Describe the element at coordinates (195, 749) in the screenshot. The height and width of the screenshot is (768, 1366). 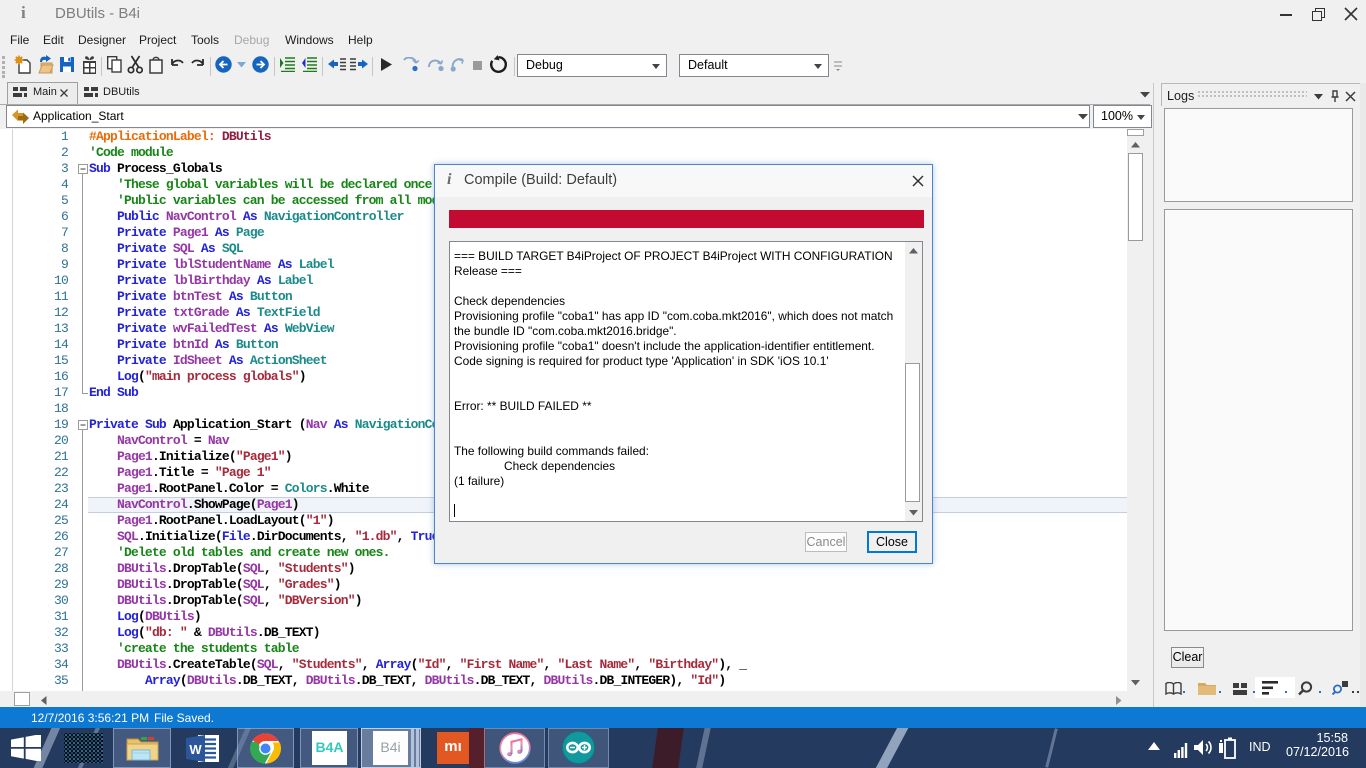
I see `svg-text: W` at that location.